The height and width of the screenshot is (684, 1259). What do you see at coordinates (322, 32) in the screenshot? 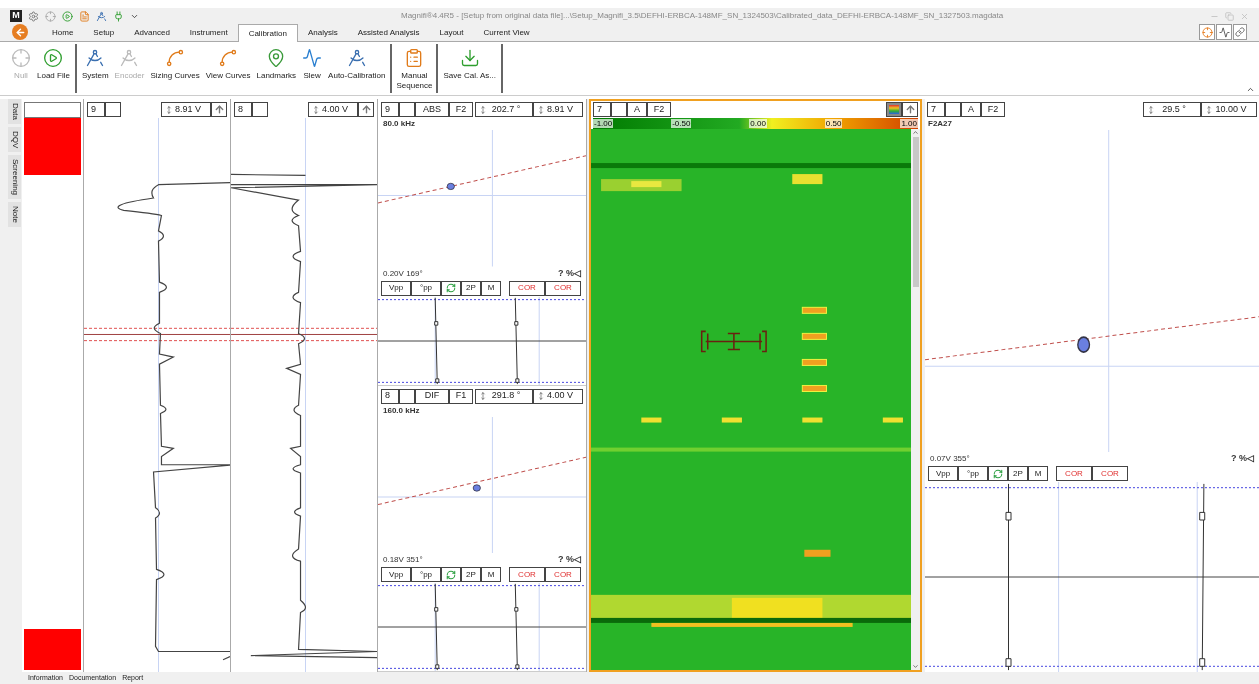
I see `ribbon-tab: Analysis` at bounding box center [322, 32].